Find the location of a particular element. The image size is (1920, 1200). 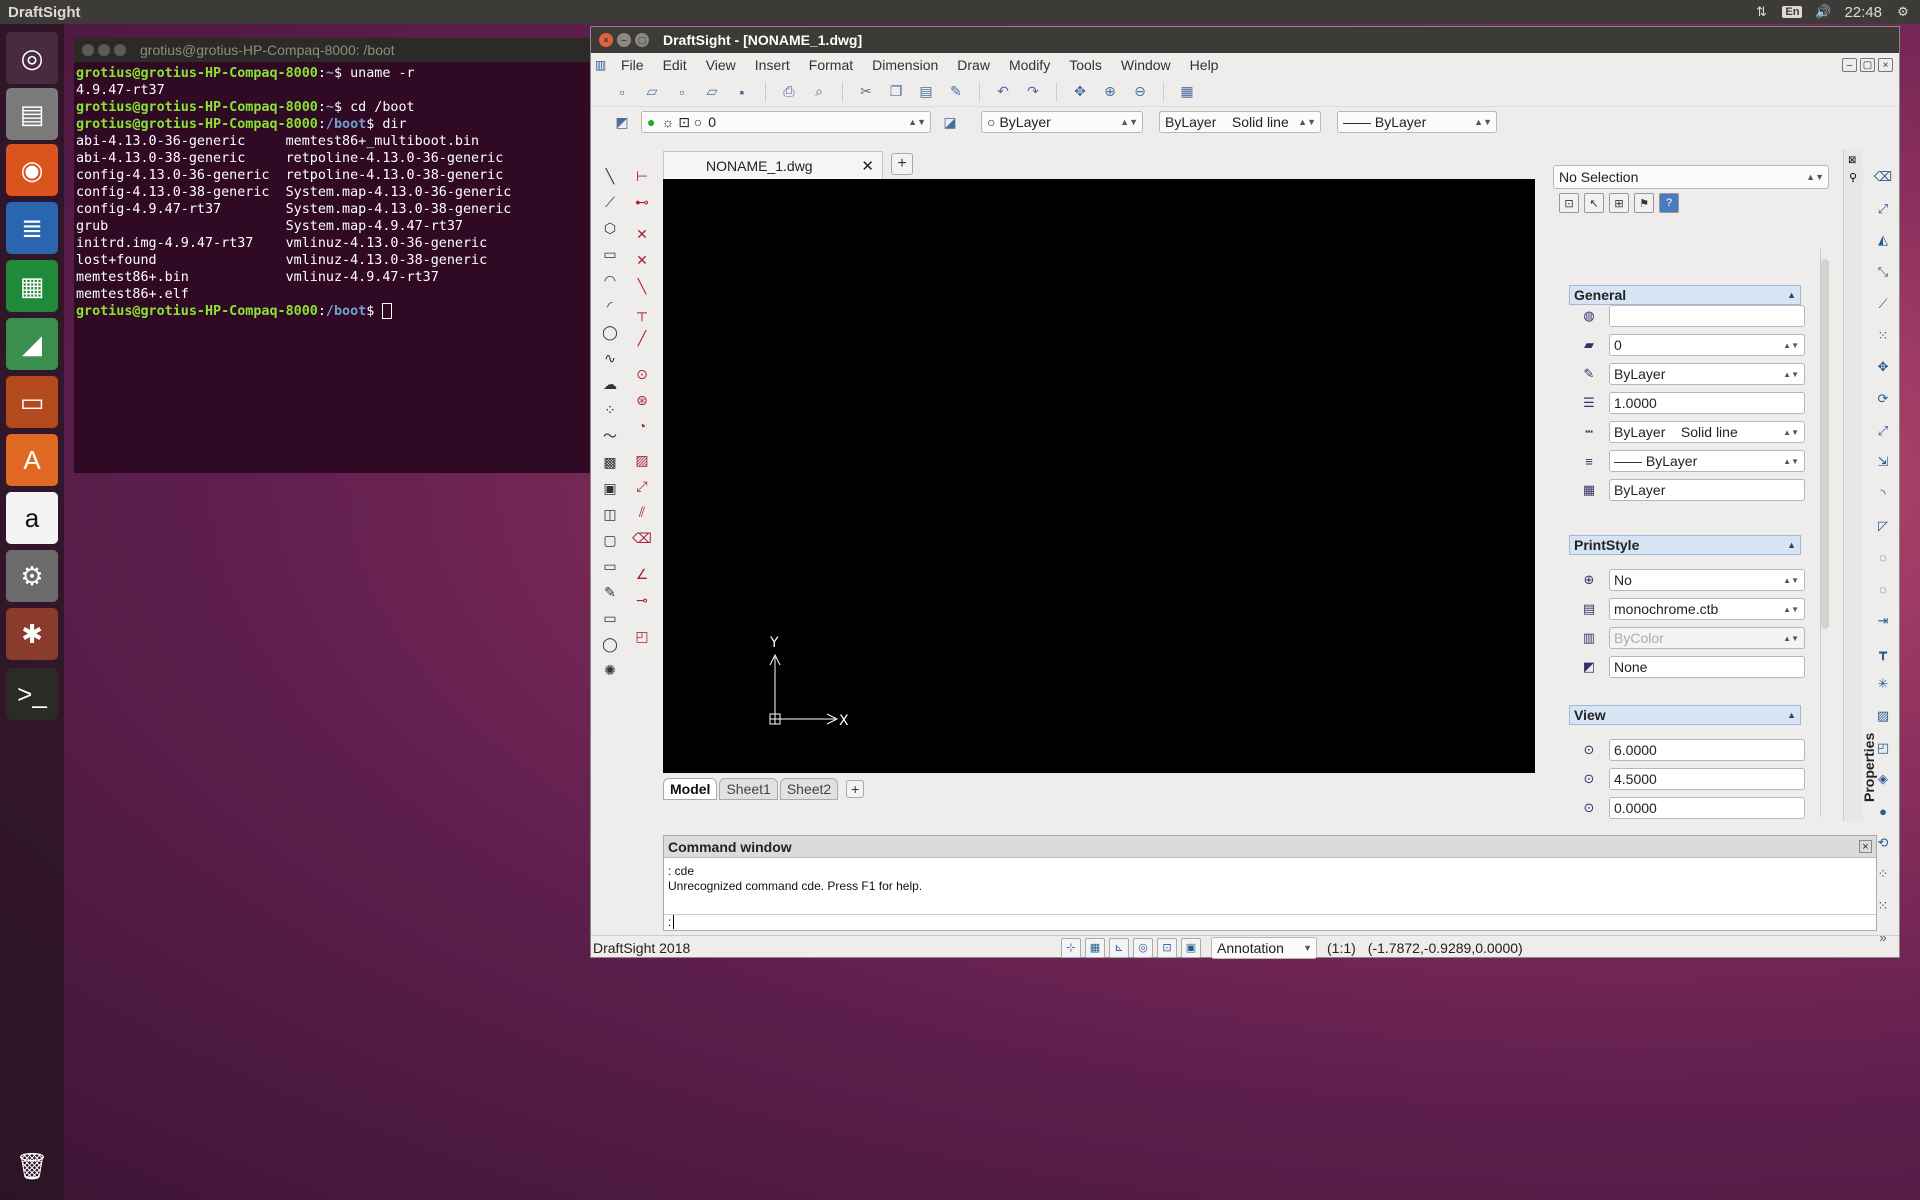

paste-icon: ▤ is located at coordinates (926, 92).